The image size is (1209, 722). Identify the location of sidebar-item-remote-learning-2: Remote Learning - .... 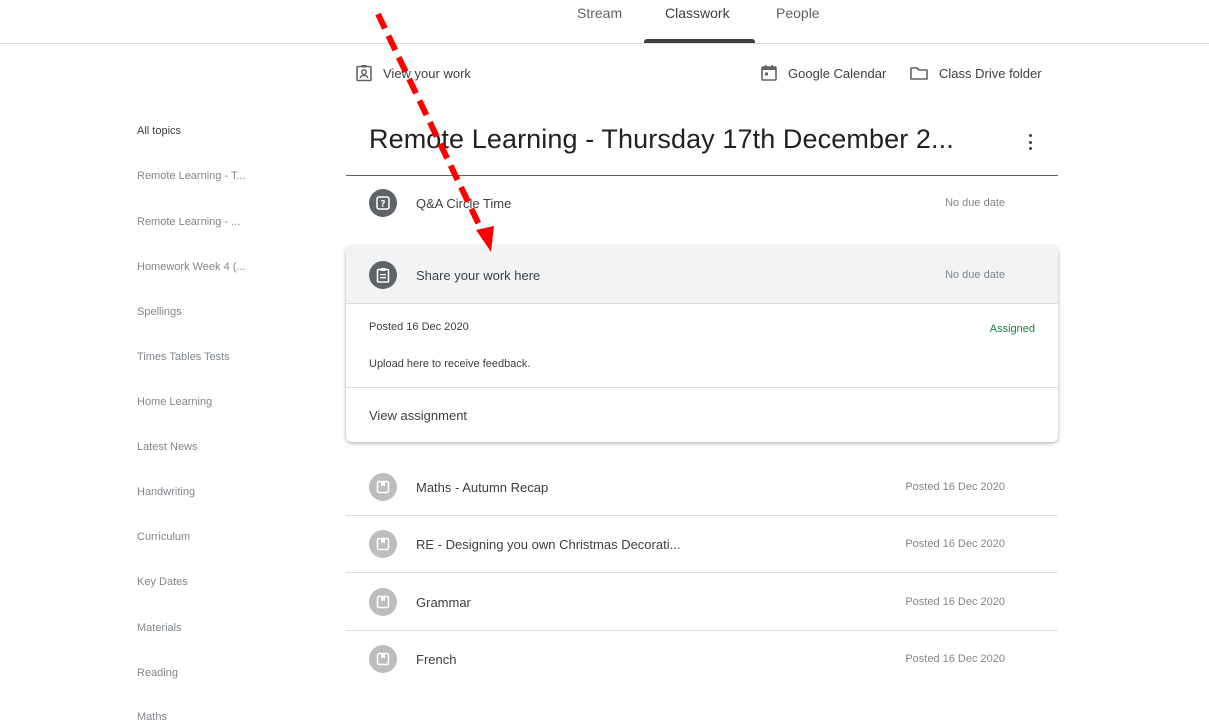
(188, 222).